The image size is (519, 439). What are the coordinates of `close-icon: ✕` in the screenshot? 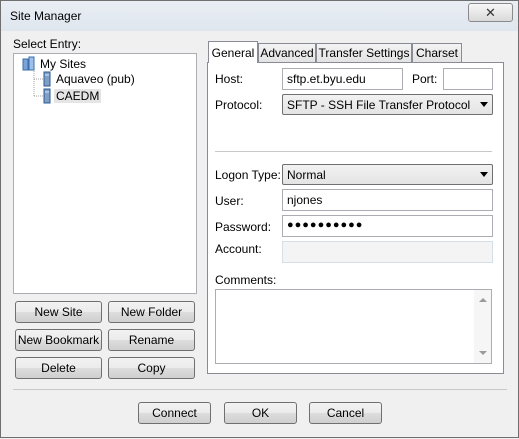 It's located at (490, 12).